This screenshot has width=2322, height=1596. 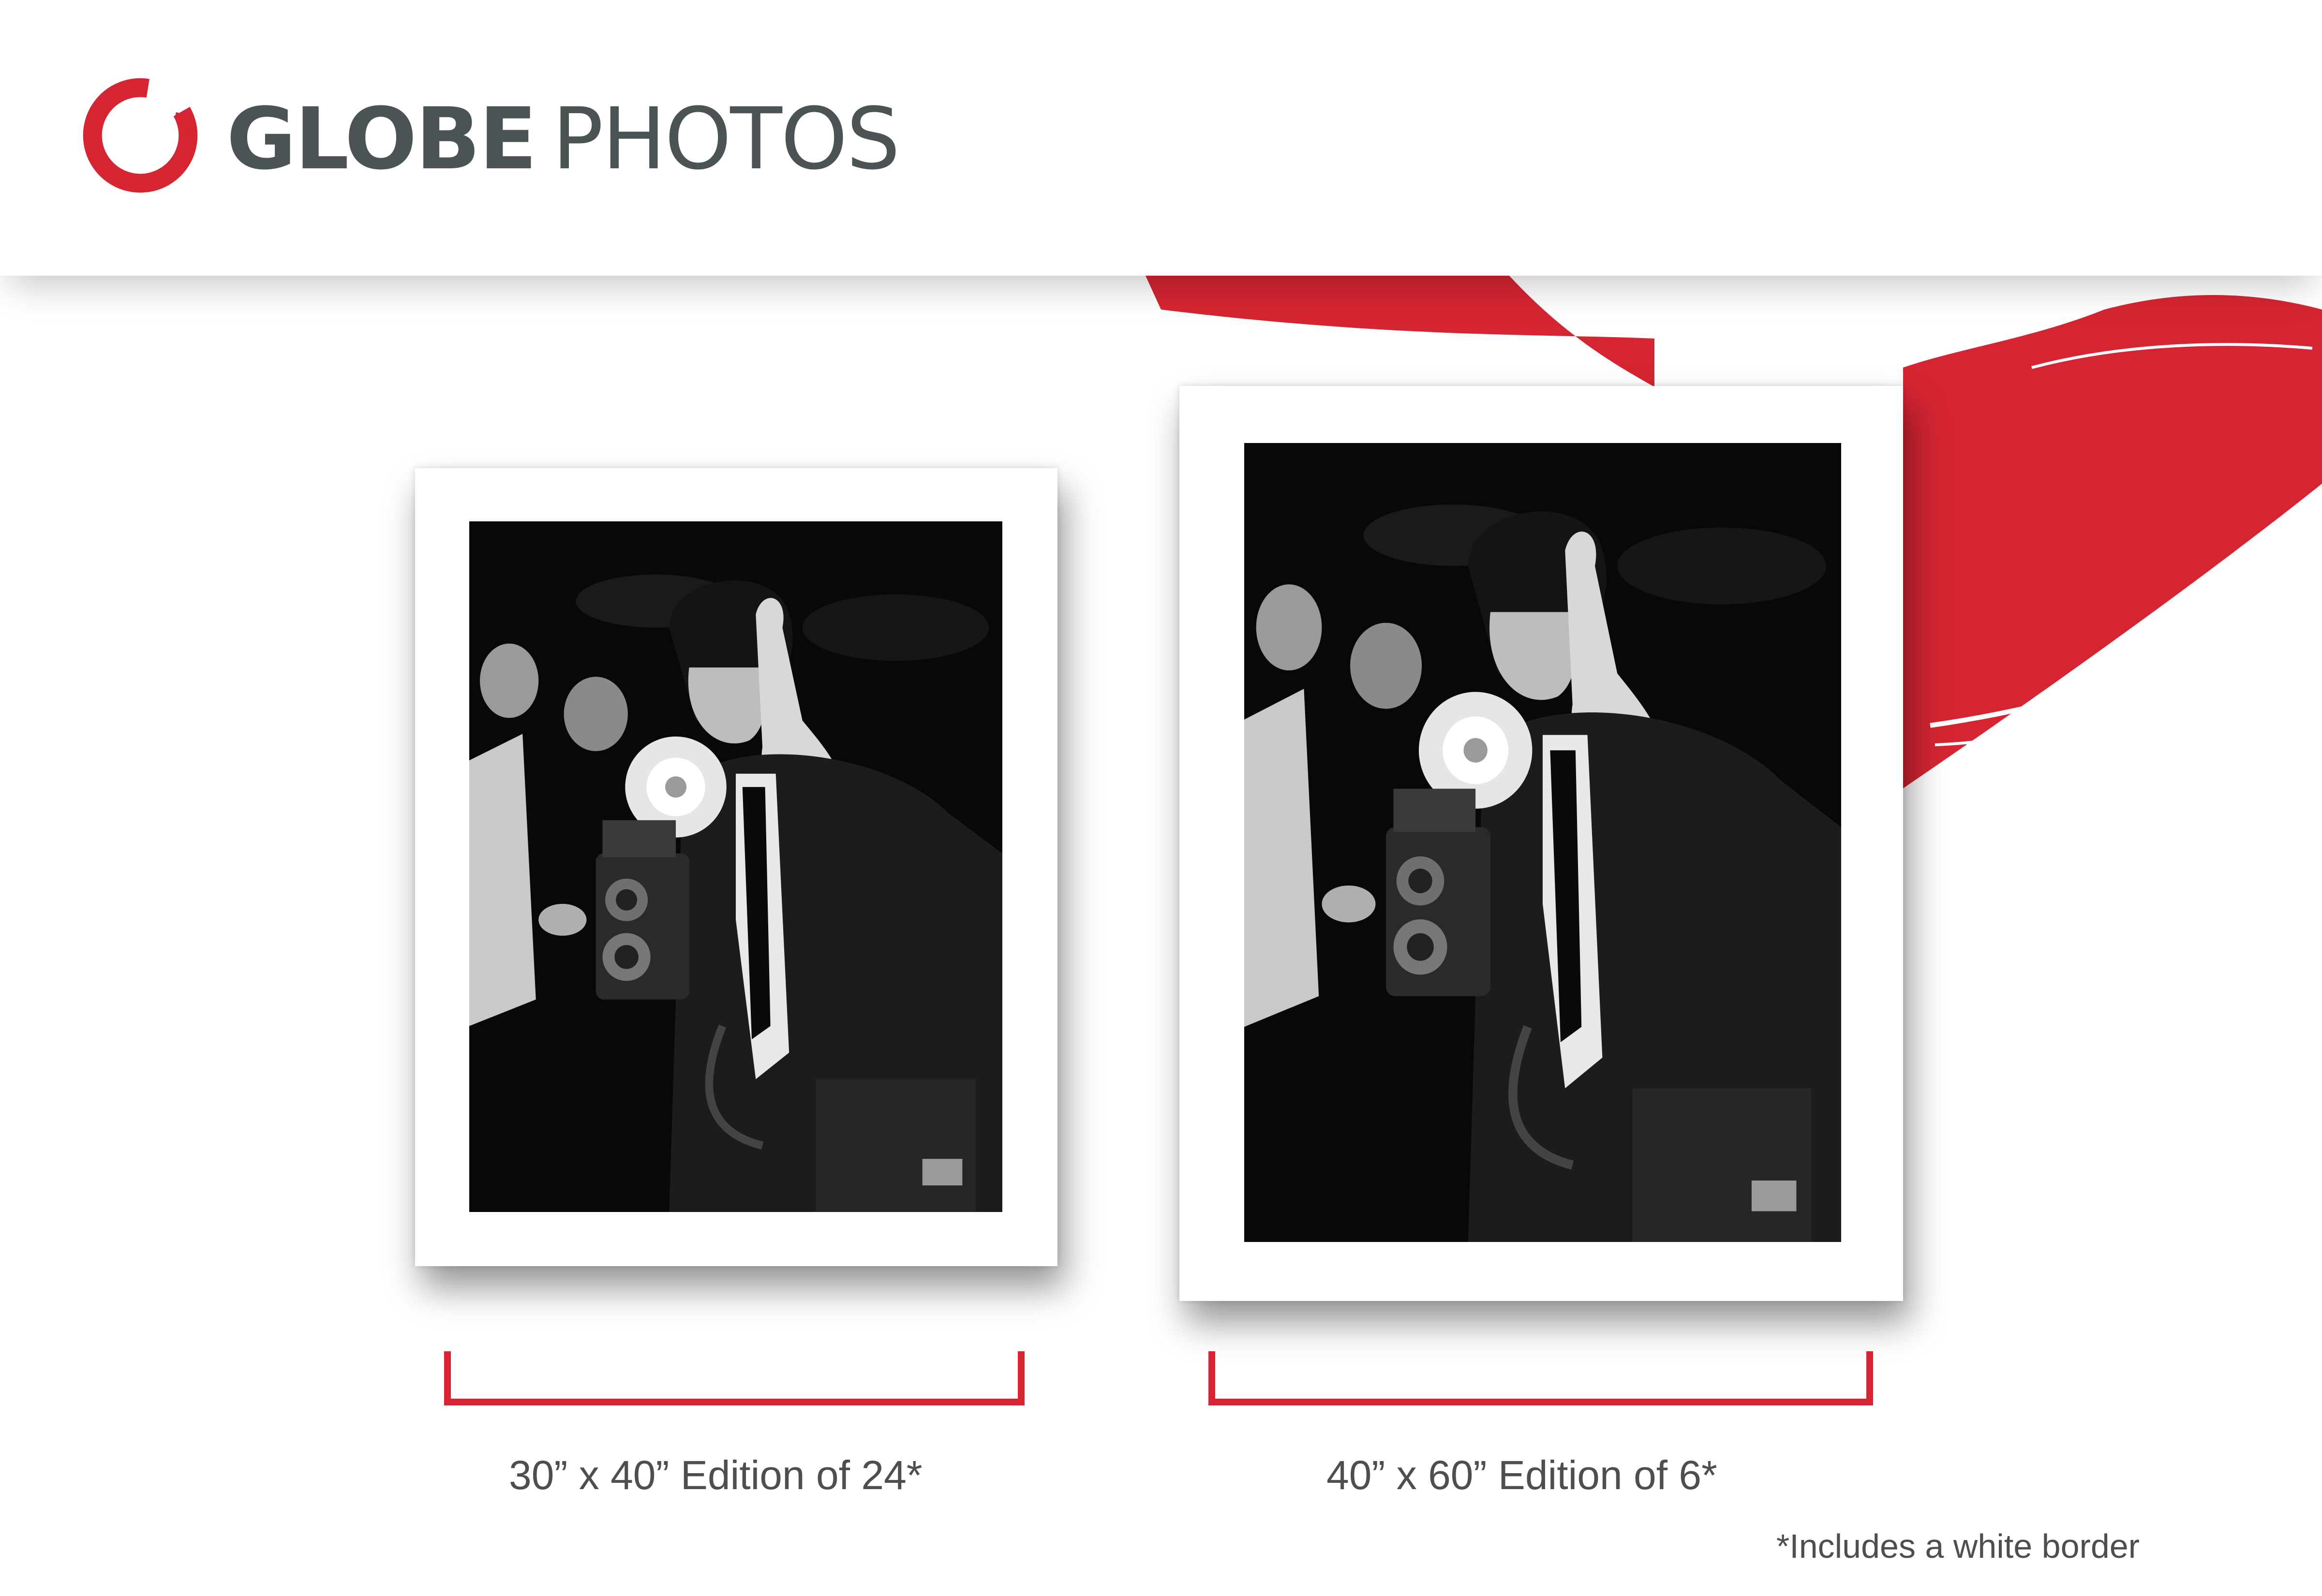 I want to click on brand-name-bold: GLOBE, so click(x=381, y=139).